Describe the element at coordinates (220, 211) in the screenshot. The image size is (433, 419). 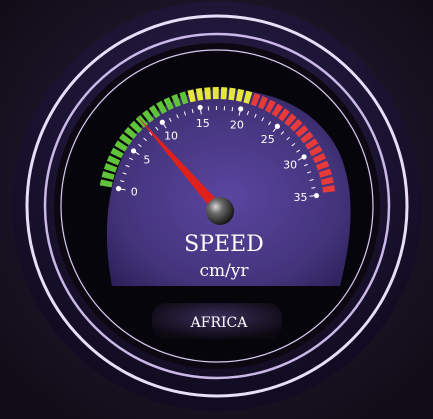
I see `needle-hub` at that location.